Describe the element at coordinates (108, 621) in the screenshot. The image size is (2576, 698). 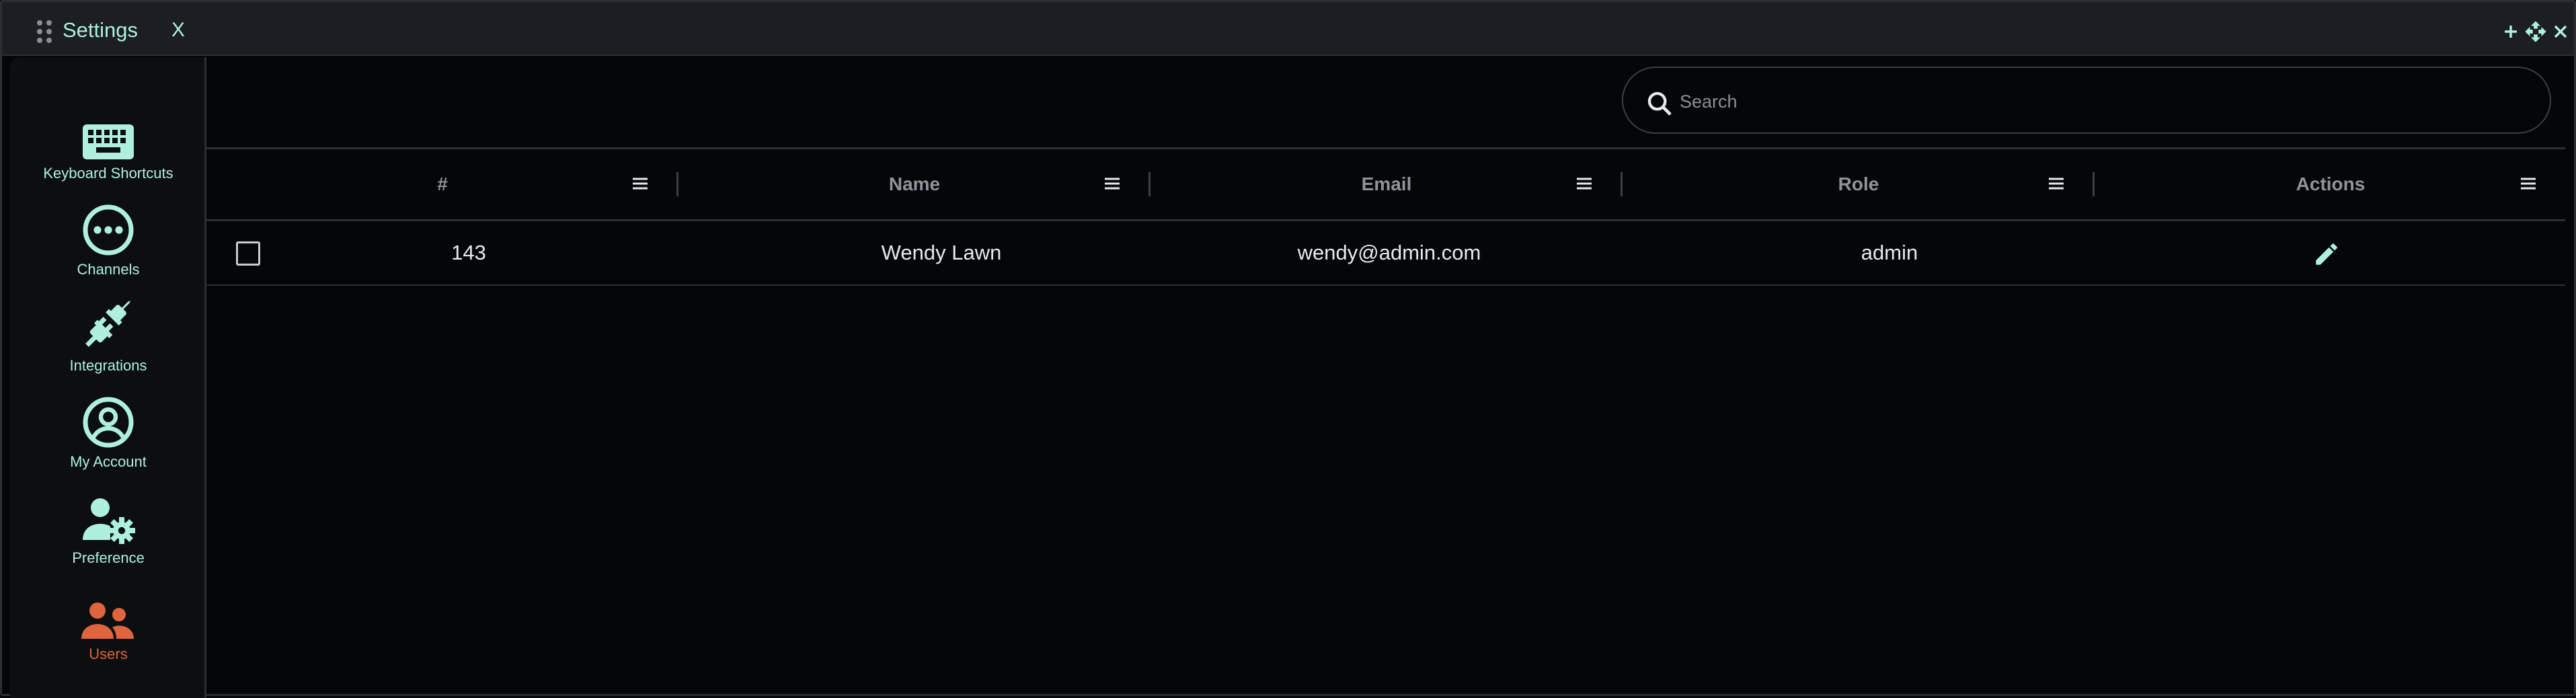
I see `users-icon` at that location.